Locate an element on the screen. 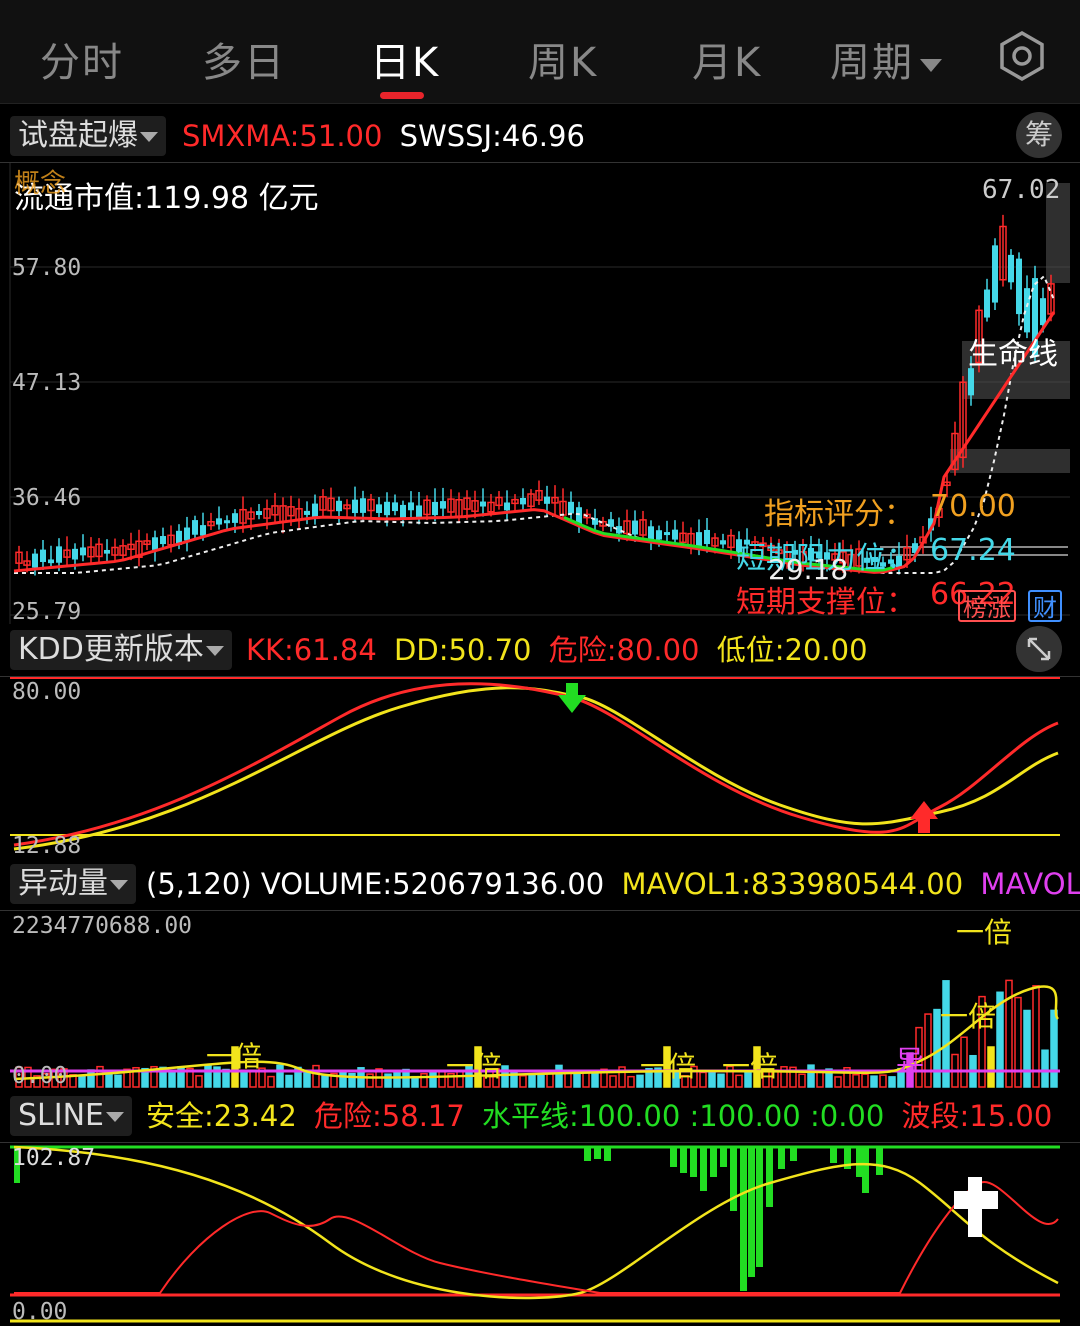 The image size is (1080, 1326). sline-v1: :100.00 is located at coordinates (745, 1116).